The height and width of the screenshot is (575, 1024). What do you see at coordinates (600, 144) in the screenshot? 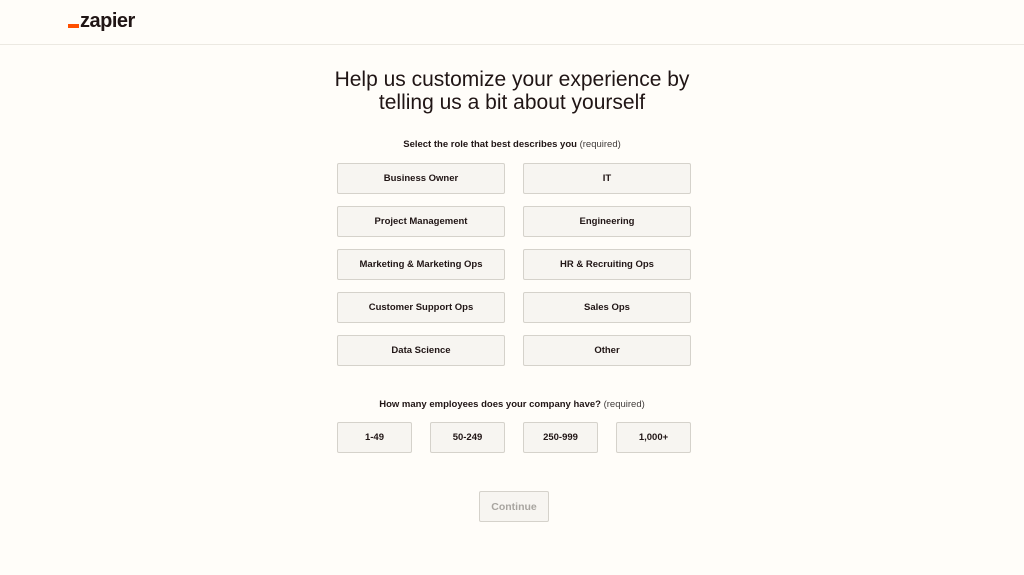
I see `role-required-note: (required)` at bounding box center [600, 144].